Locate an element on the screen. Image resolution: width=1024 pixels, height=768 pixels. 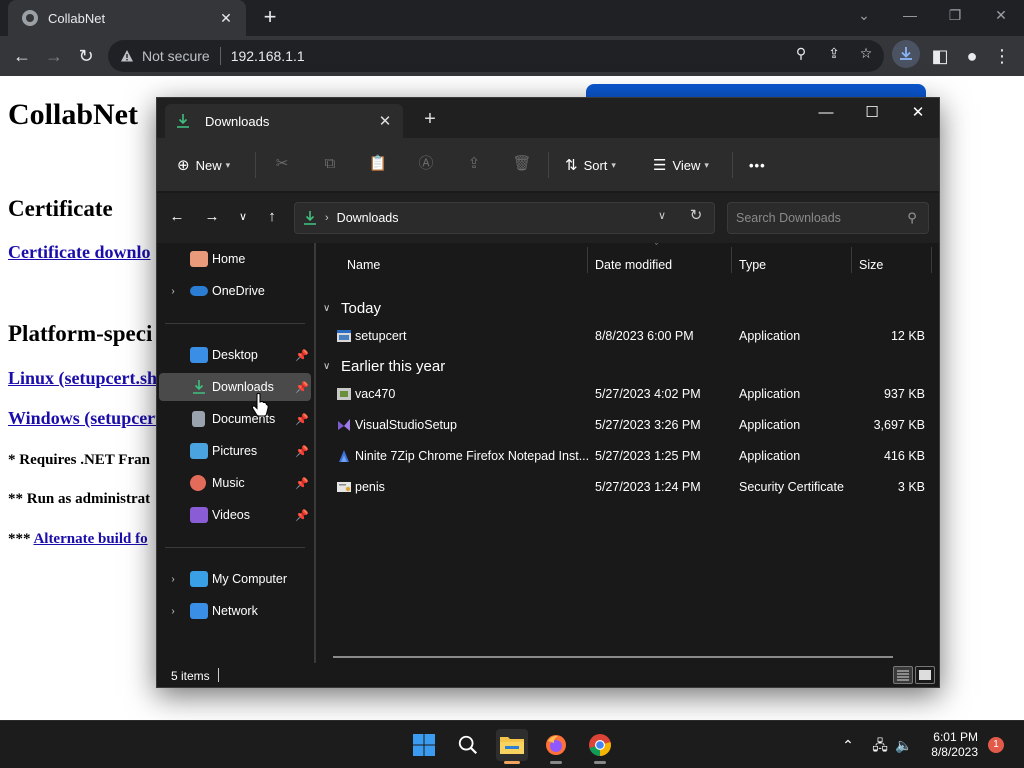
start-button is located at coordinates (424, 745).